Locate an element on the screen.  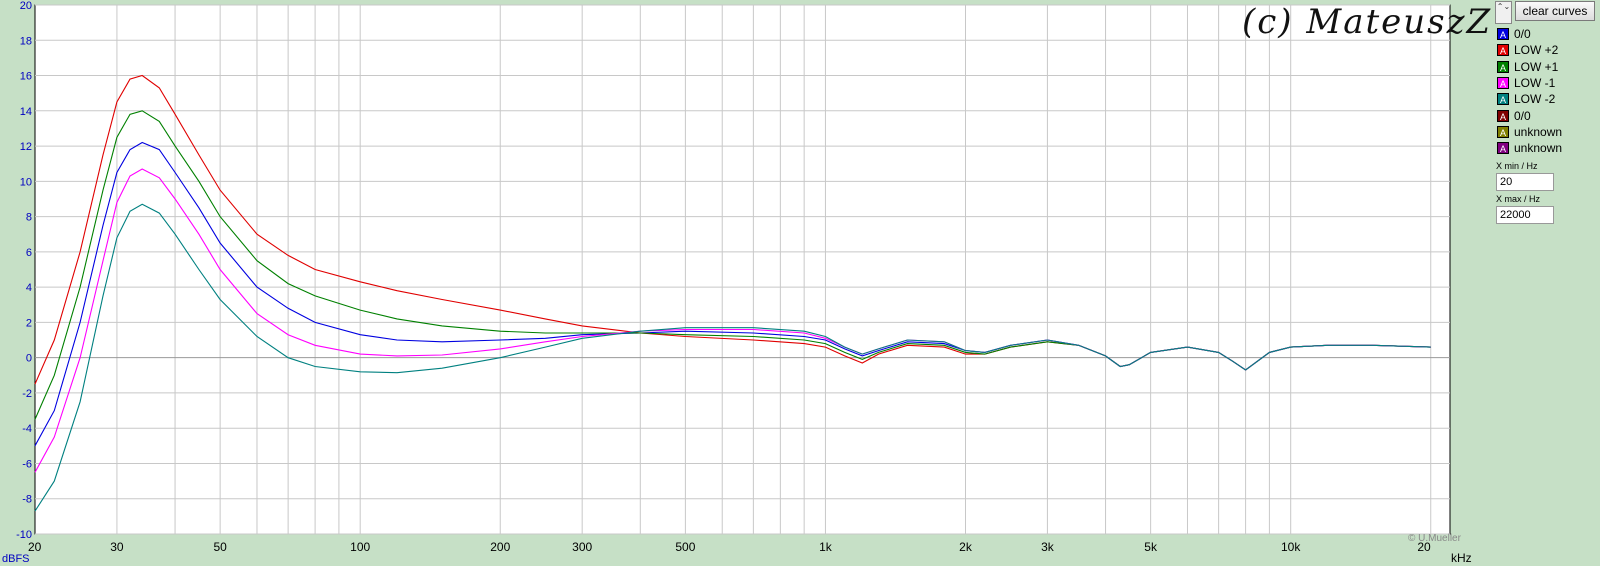
x-tick-label: 10k is located at coordinates (1291, 547).